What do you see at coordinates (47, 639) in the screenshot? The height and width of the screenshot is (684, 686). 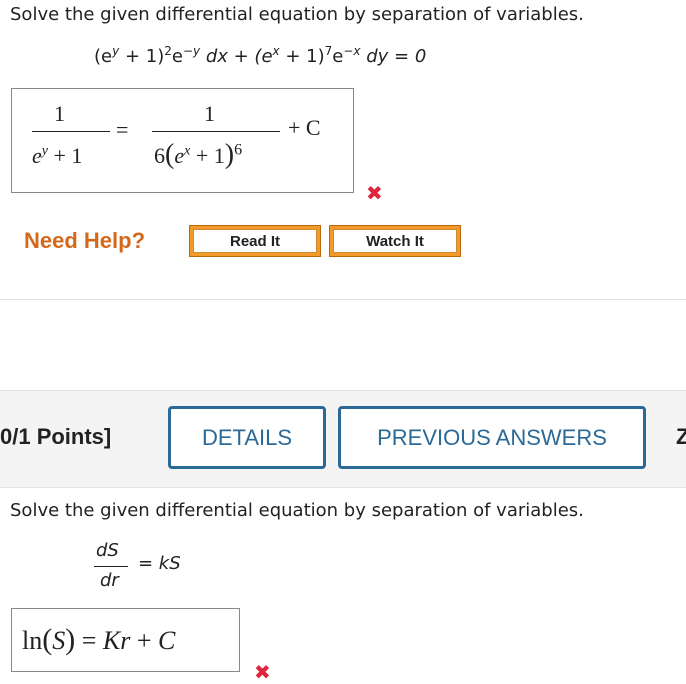 I see `paren: (` at bounding box center [47, 639].